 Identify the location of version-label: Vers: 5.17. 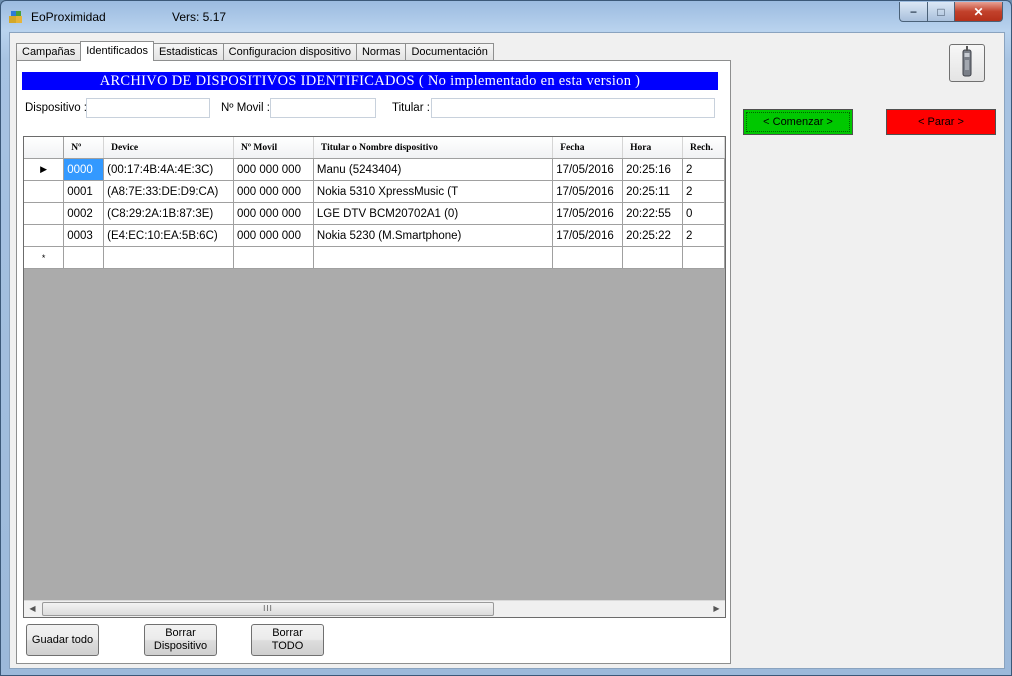
(199, 17).